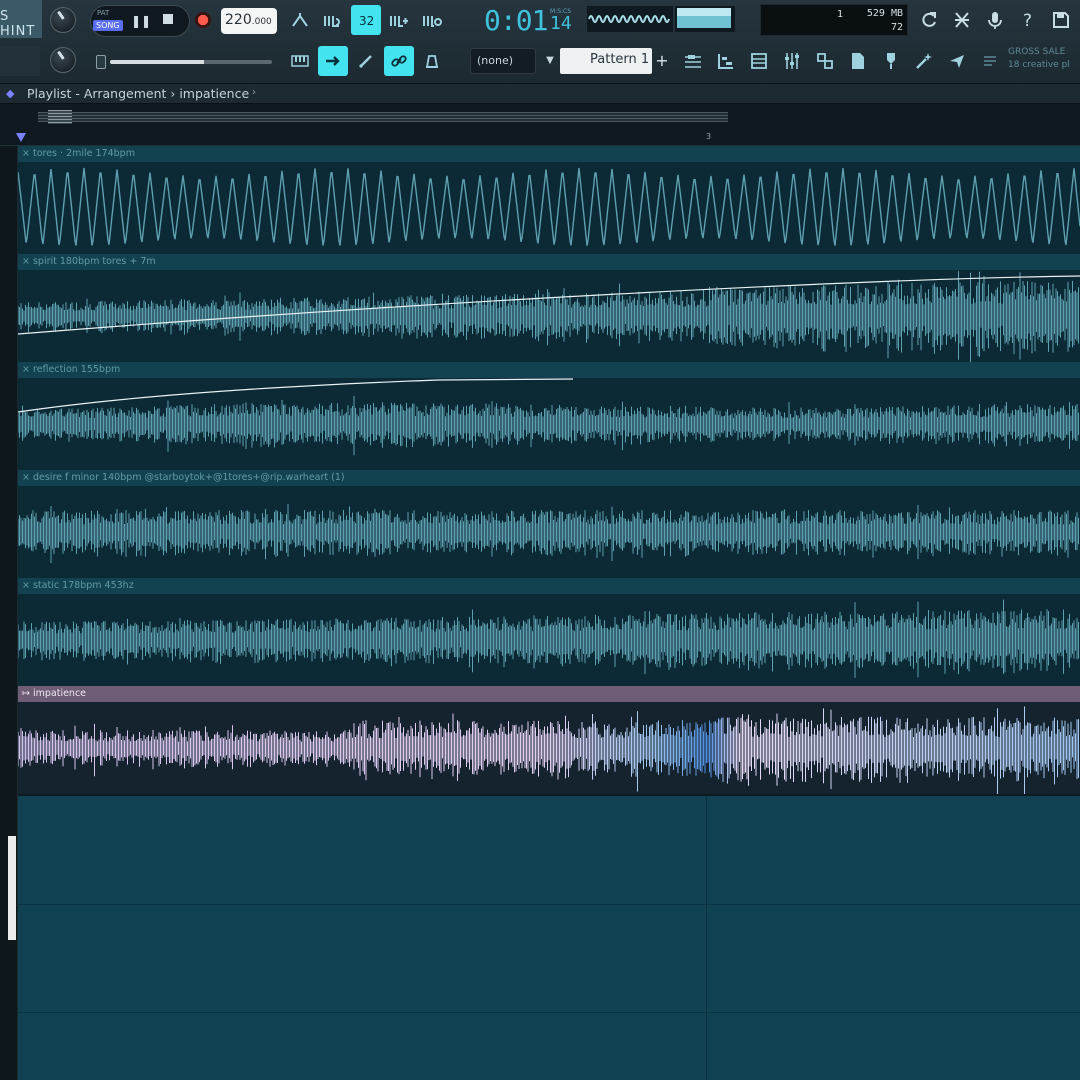 This screenshot has width=1080, height=1080. I want to click on cut-icon, so click(962, 20).